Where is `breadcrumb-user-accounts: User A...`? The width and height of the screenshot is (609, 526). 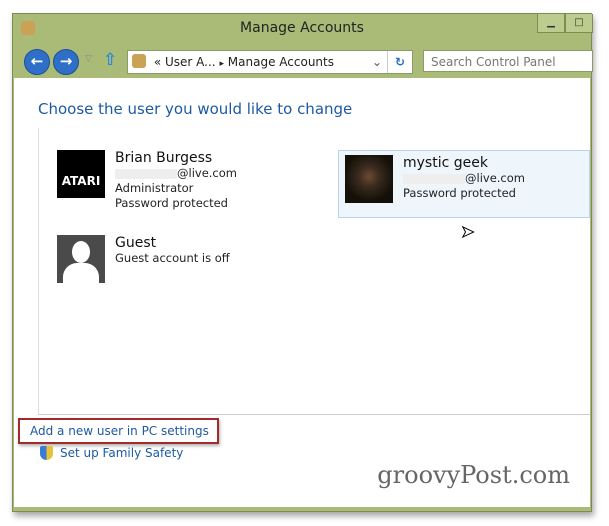
breadcrumb-user-accounts: User A... is located at coordinates (190, 62).